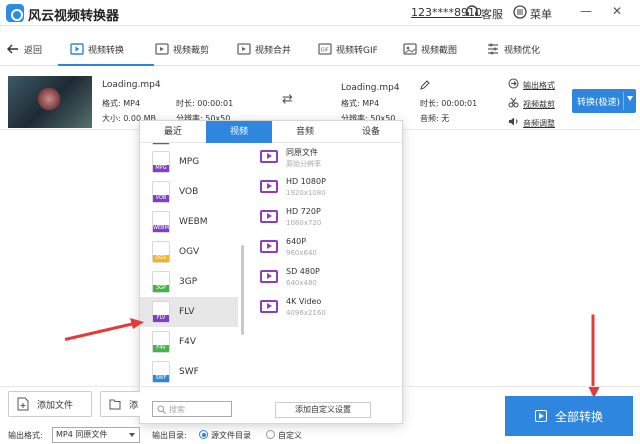 The width and height of the screenshot is (640, 444). What do you see at coordinates (203, 434) in the screenshot?
I see `radio-source-dir` at bounding box center [203, 434].